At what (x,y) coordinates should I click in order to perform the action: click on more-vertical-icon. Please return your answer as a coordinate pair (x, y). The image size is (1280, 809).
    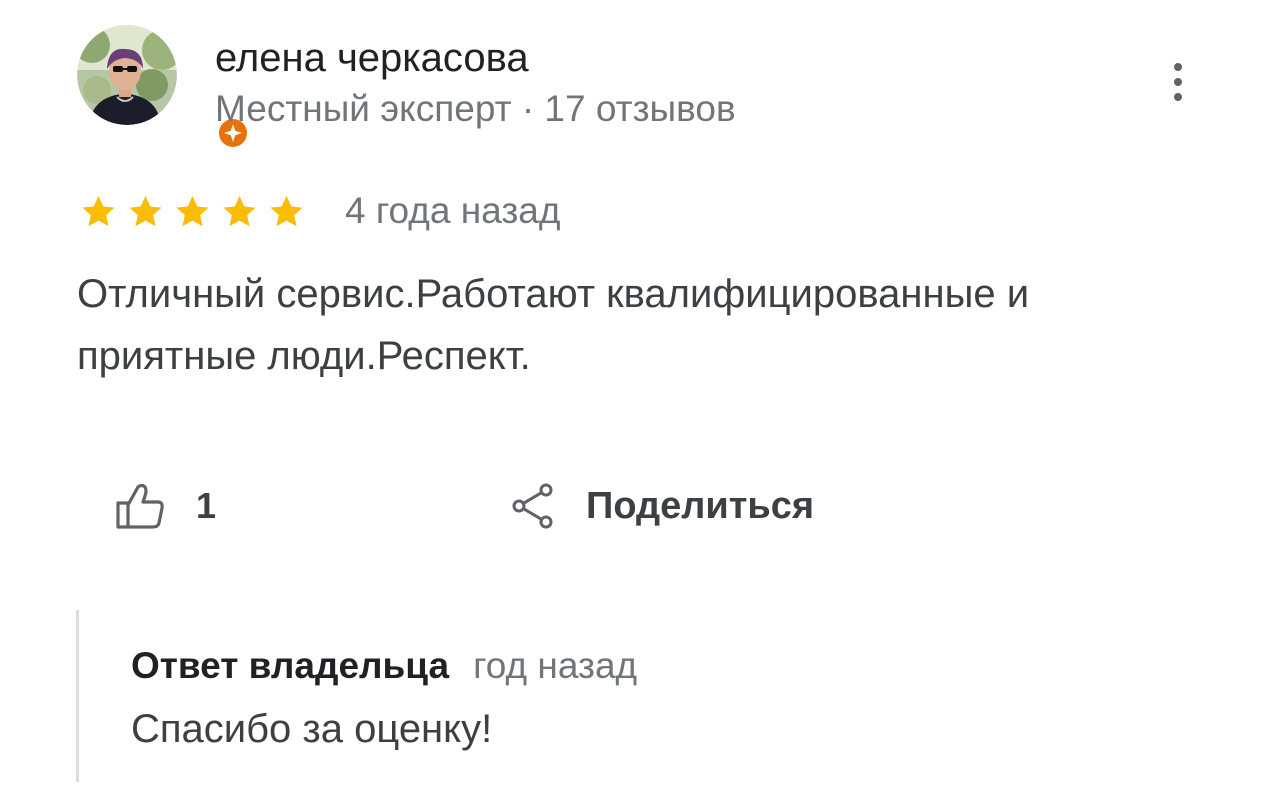
    Looking at the image, I should click on (1178, 82).